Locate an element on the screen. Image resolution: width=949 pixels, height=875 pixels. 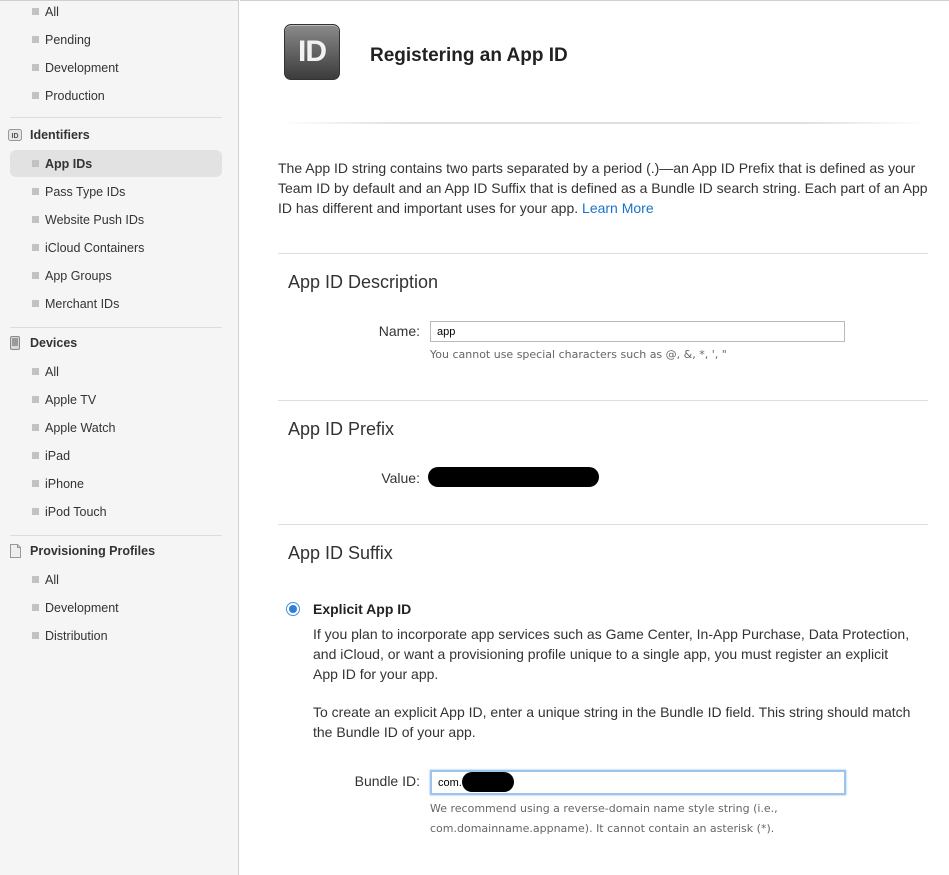
sidebar-item-iphone: iPhone is located at coordinates (116, 483).